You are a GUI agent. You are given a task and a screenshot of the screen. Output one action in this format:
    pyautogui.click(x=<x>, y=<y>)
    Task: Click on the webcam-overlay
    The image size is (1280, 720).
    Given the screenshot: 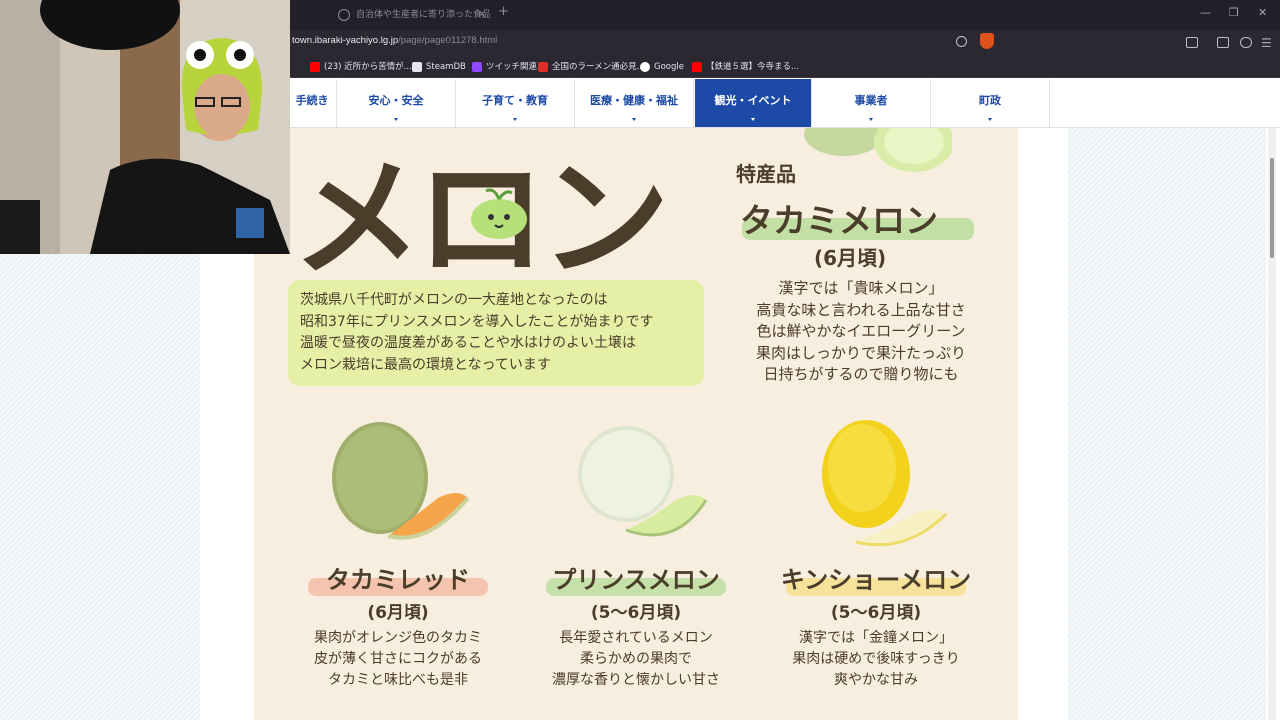 What is the action you would take?
    pyautogui.click(x=145, y=127)
    